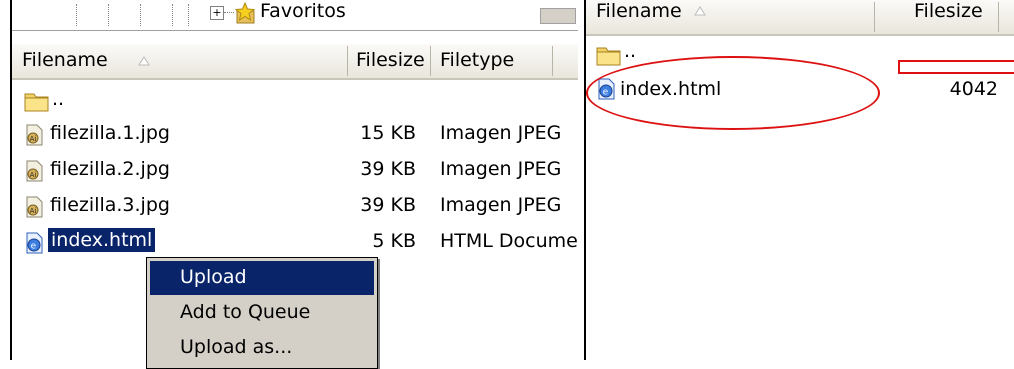  Describe the element at coordinates (110, 169) in the screenshot. I see `file-name: filezilla.2.jpg` at that location.